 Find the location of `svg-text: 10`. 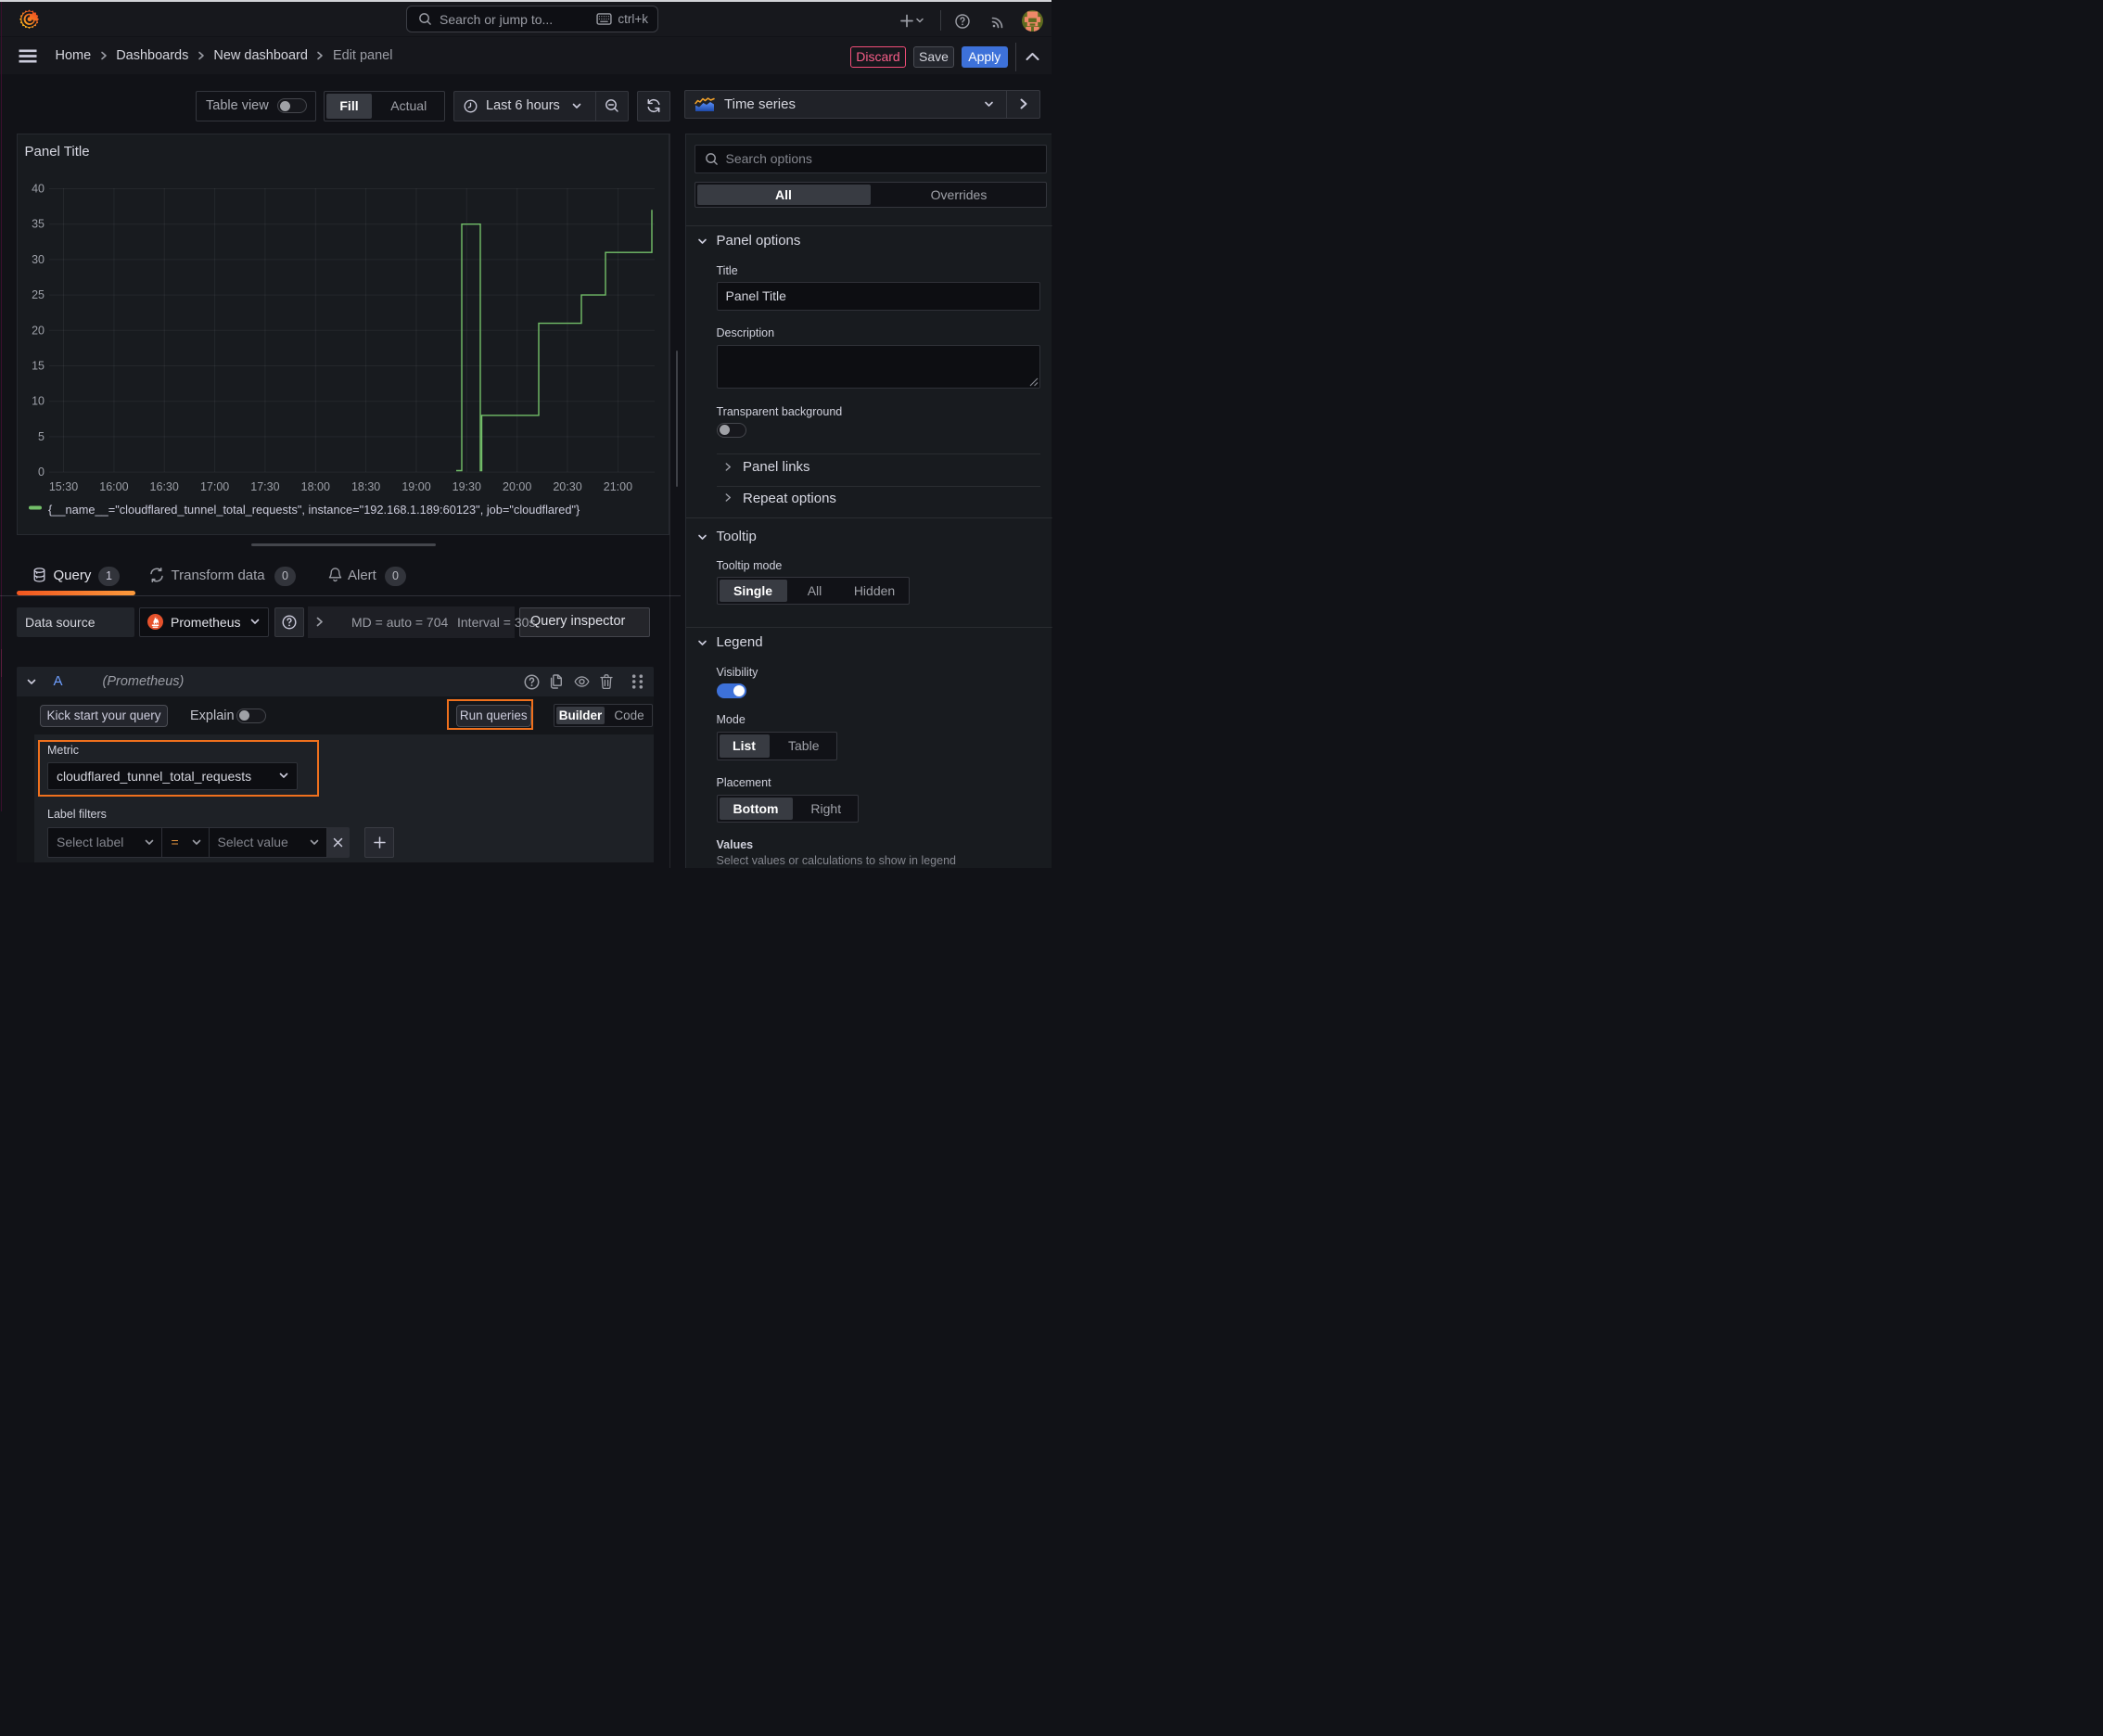

svg-text: 10 is located at coordinates (38, 400).